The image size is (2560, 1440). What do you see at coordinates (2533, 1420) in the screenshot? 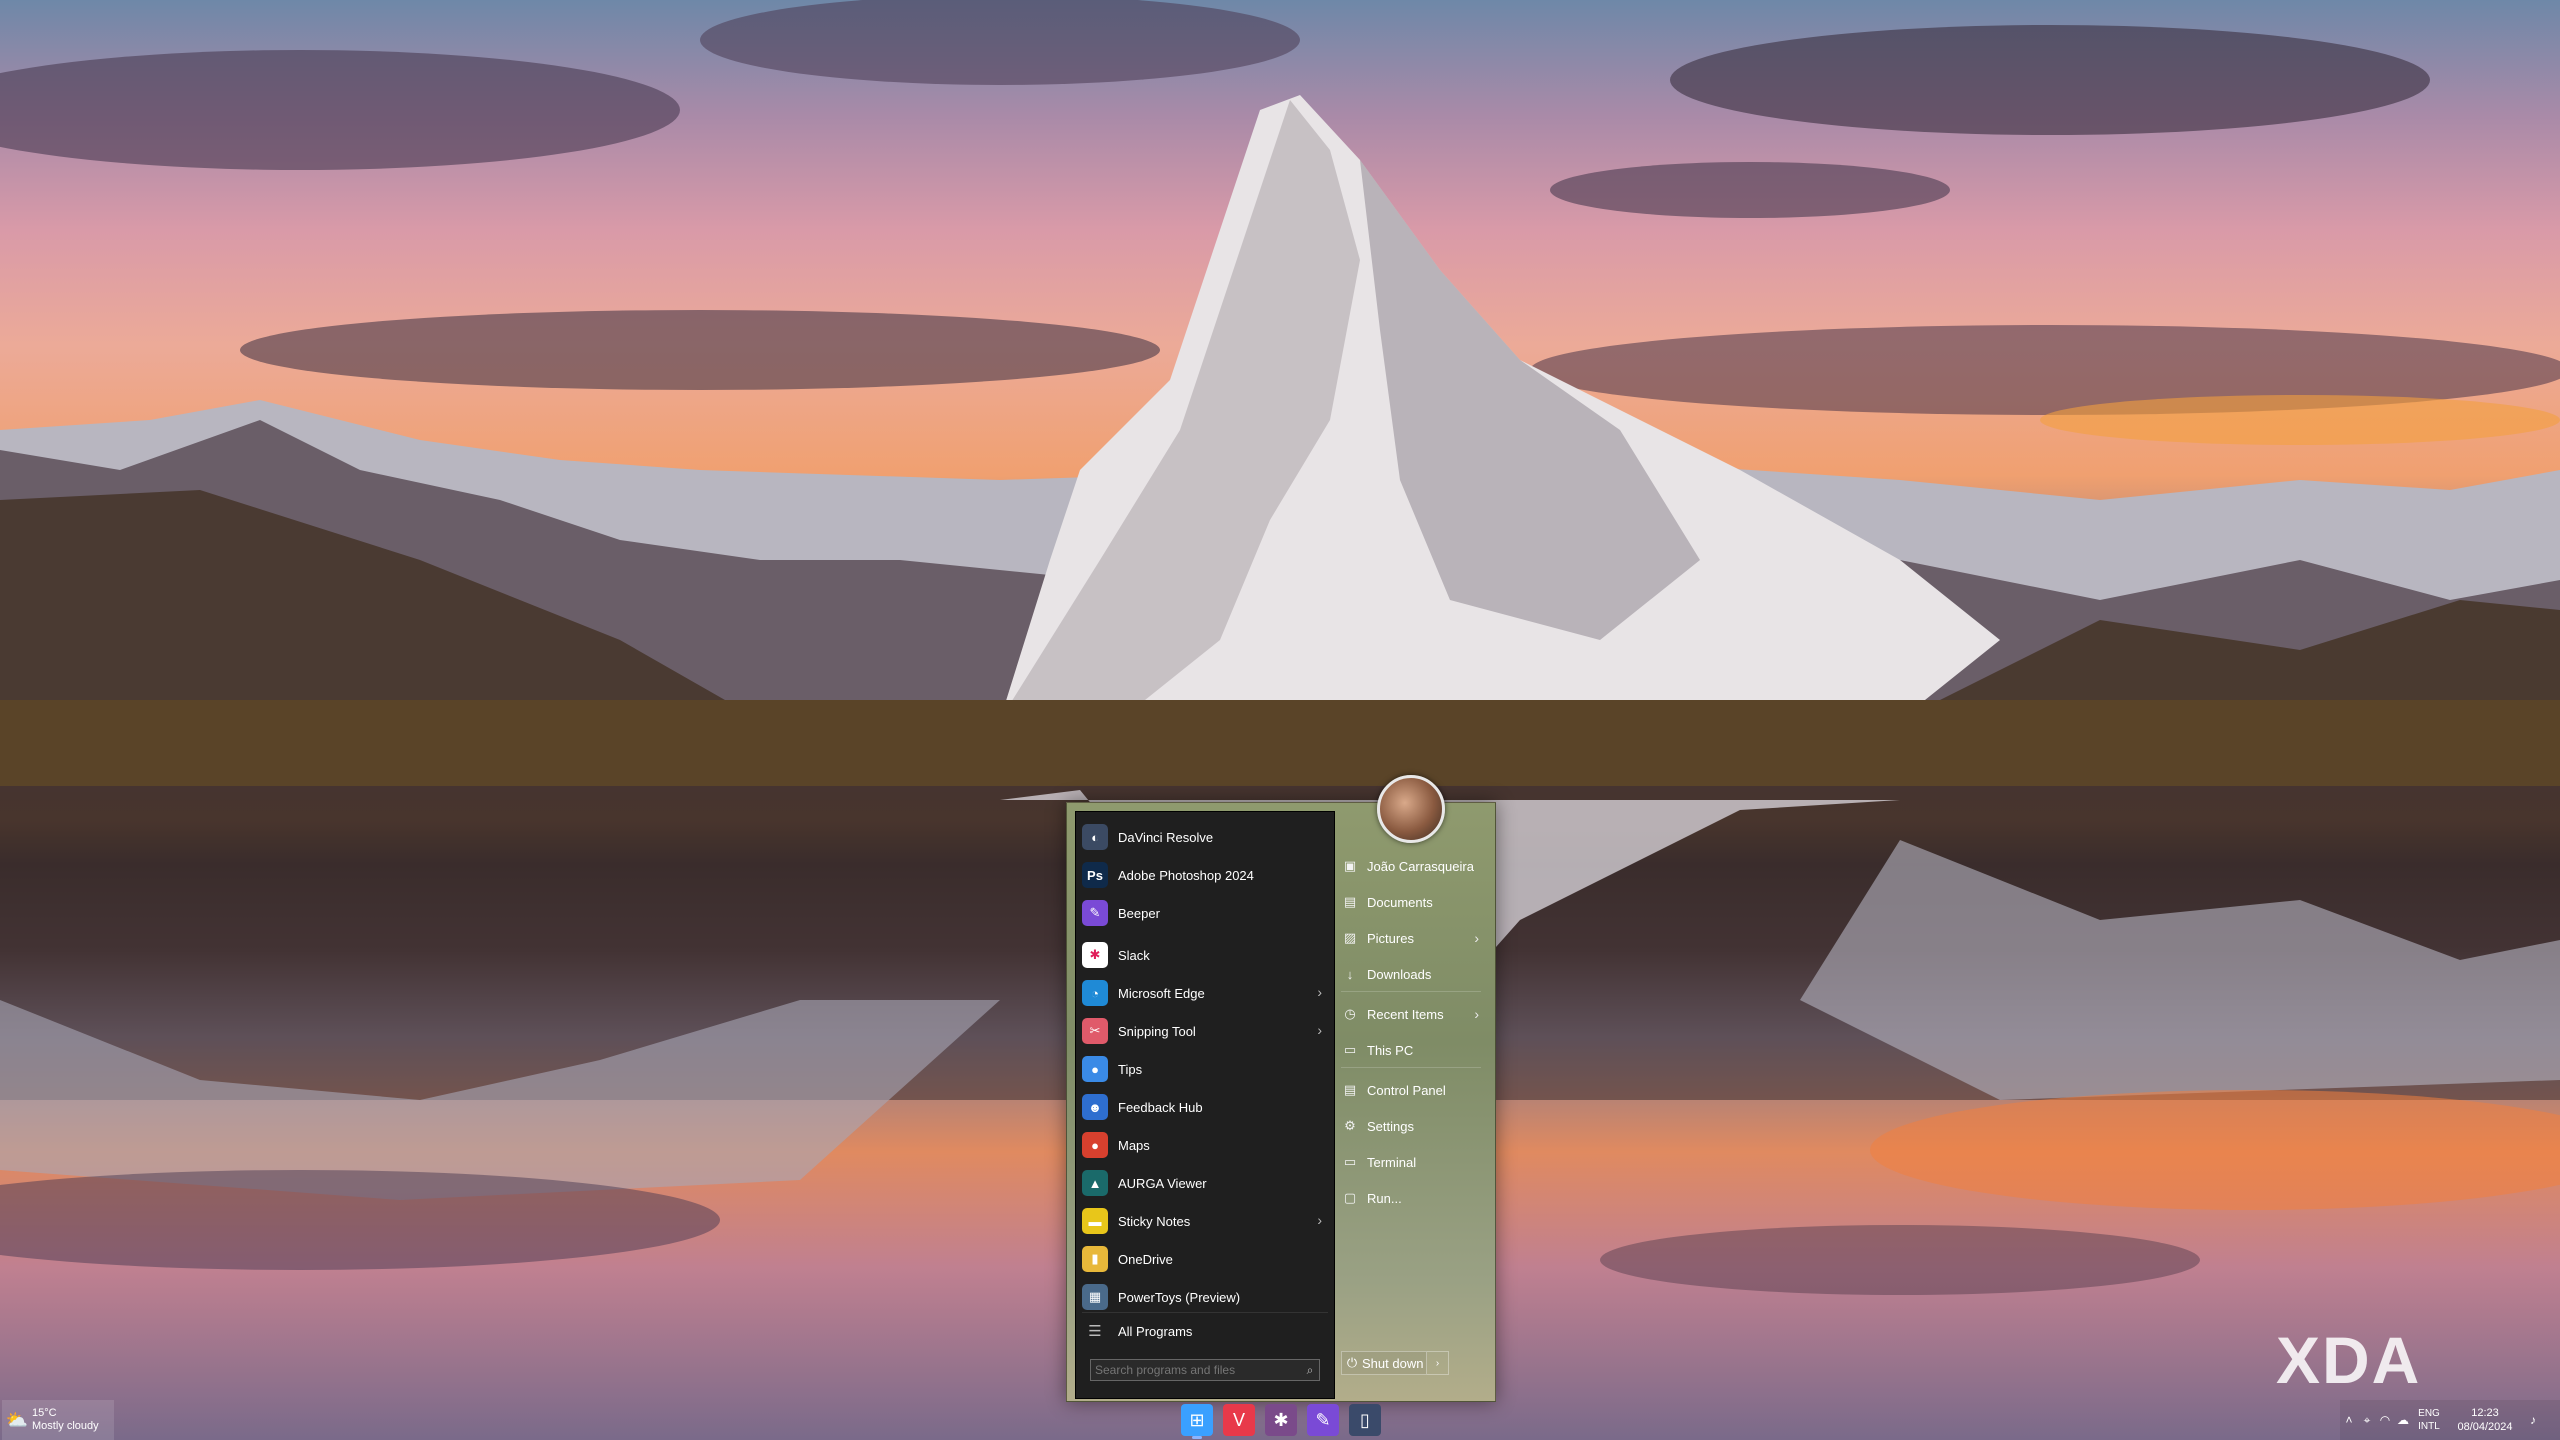
I see `notification-bell-icon: ♪` at bounding box center [2533, 1420].